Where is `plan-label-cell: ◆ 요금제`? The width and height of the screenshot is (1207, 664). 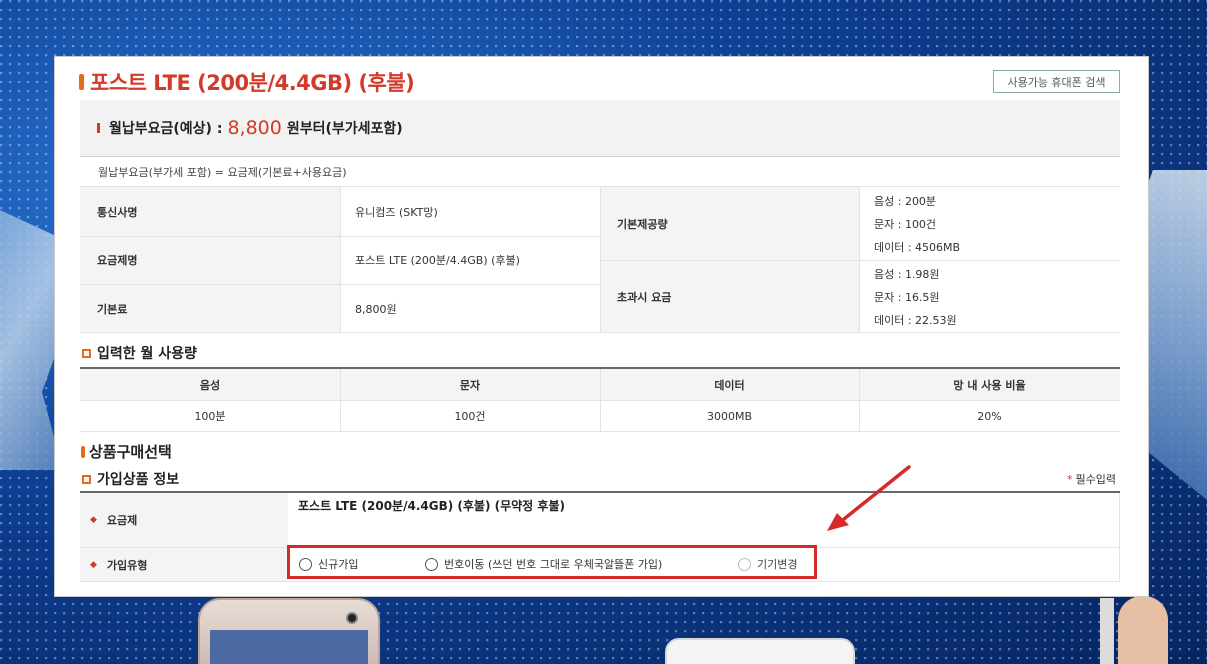
plan-label-cell: ◆ 요금제 is located at coordinates (184, 520).